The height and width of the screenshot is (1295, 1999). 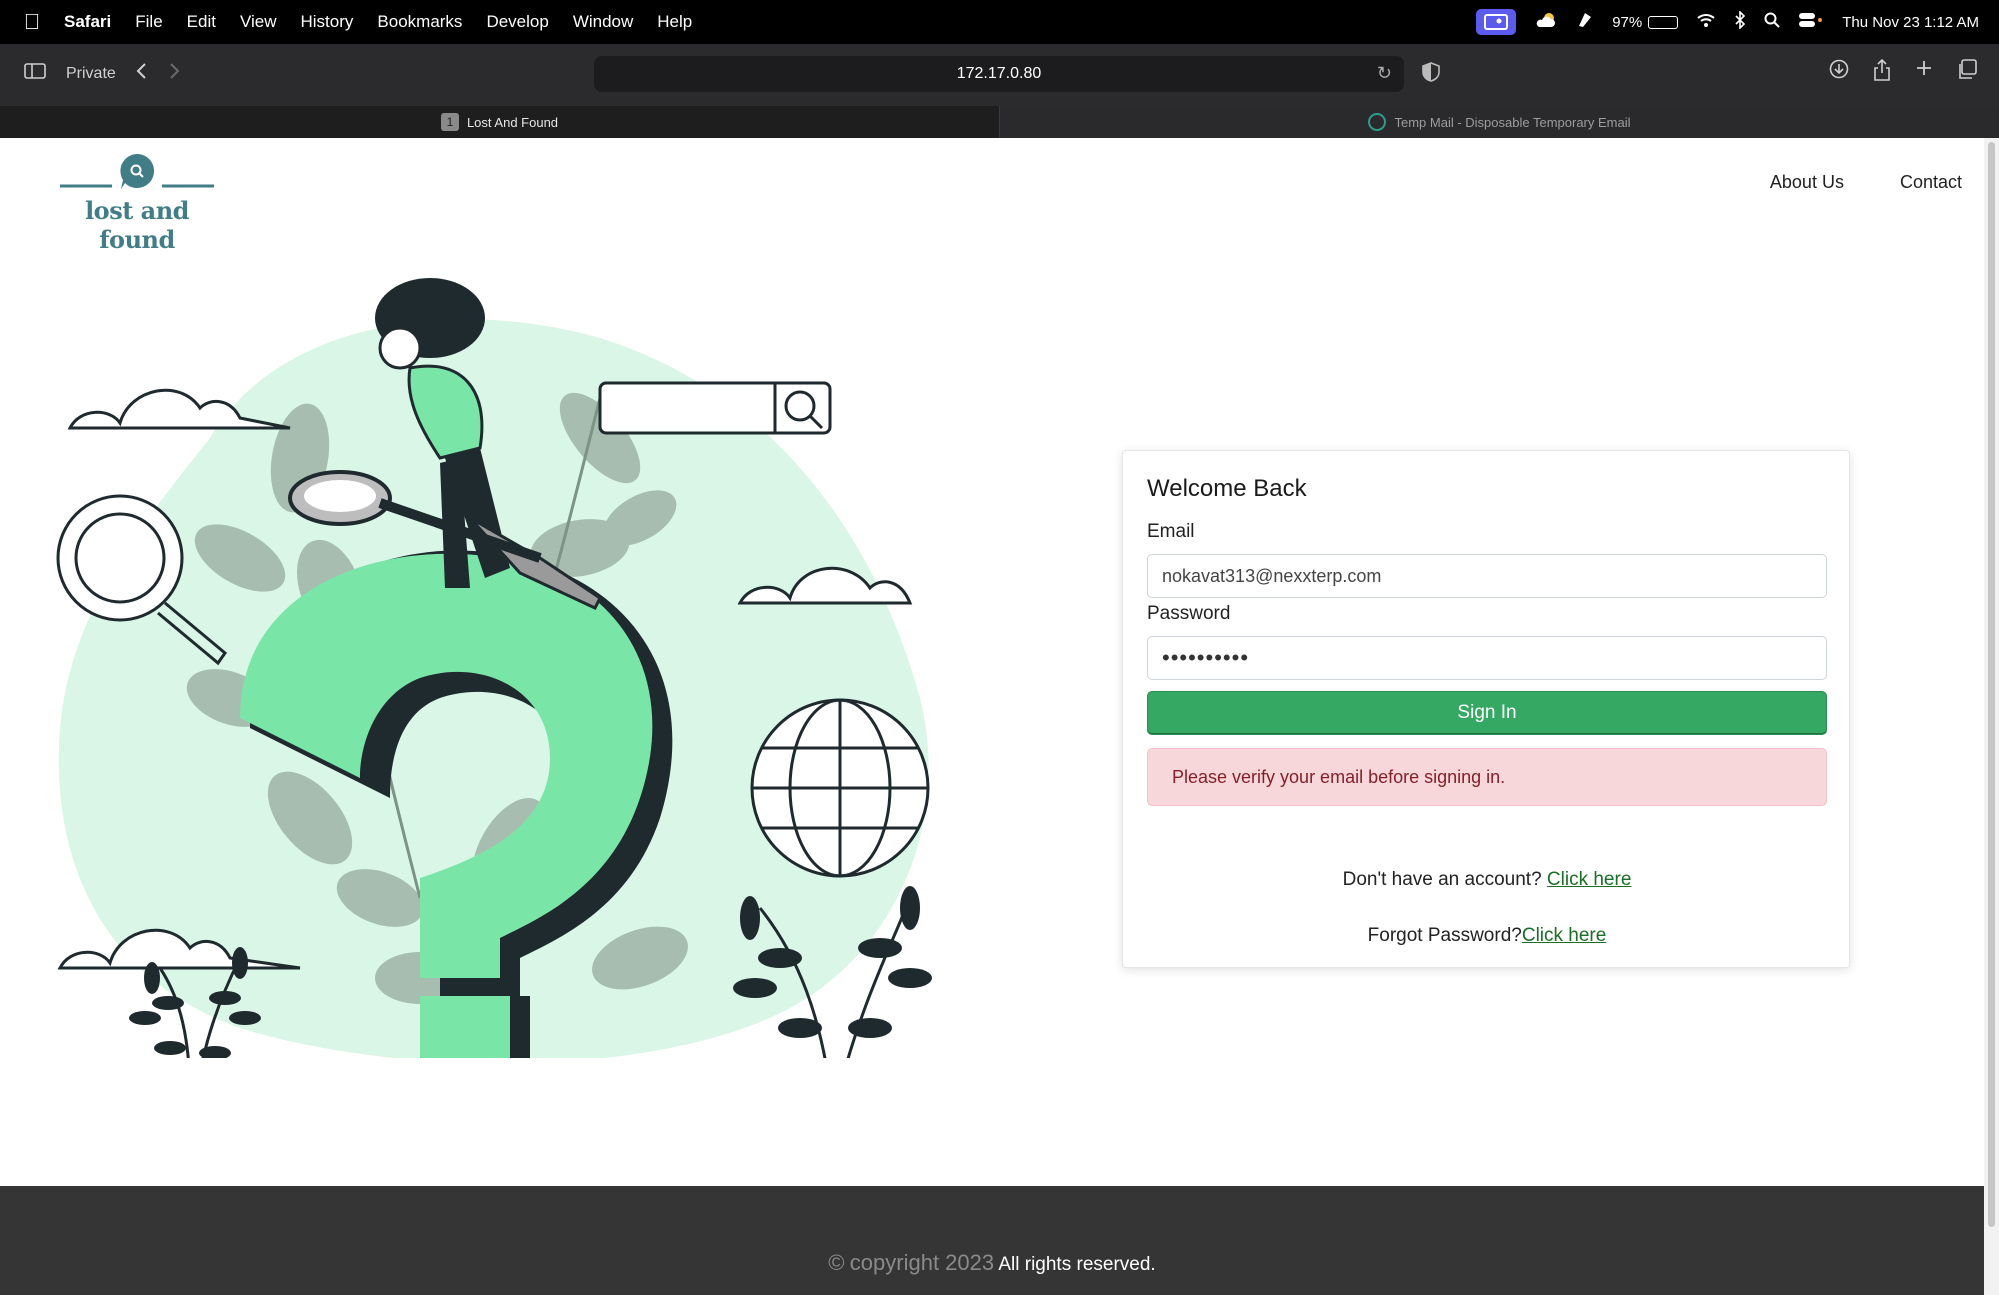 I want to click on rights-reserved: All rights reserved., so click(x=1077, y=1264).